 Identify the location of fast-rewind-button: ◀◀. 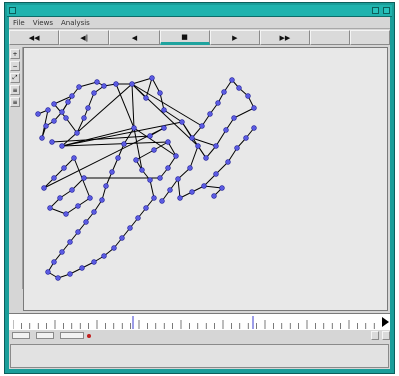
(34, 37).